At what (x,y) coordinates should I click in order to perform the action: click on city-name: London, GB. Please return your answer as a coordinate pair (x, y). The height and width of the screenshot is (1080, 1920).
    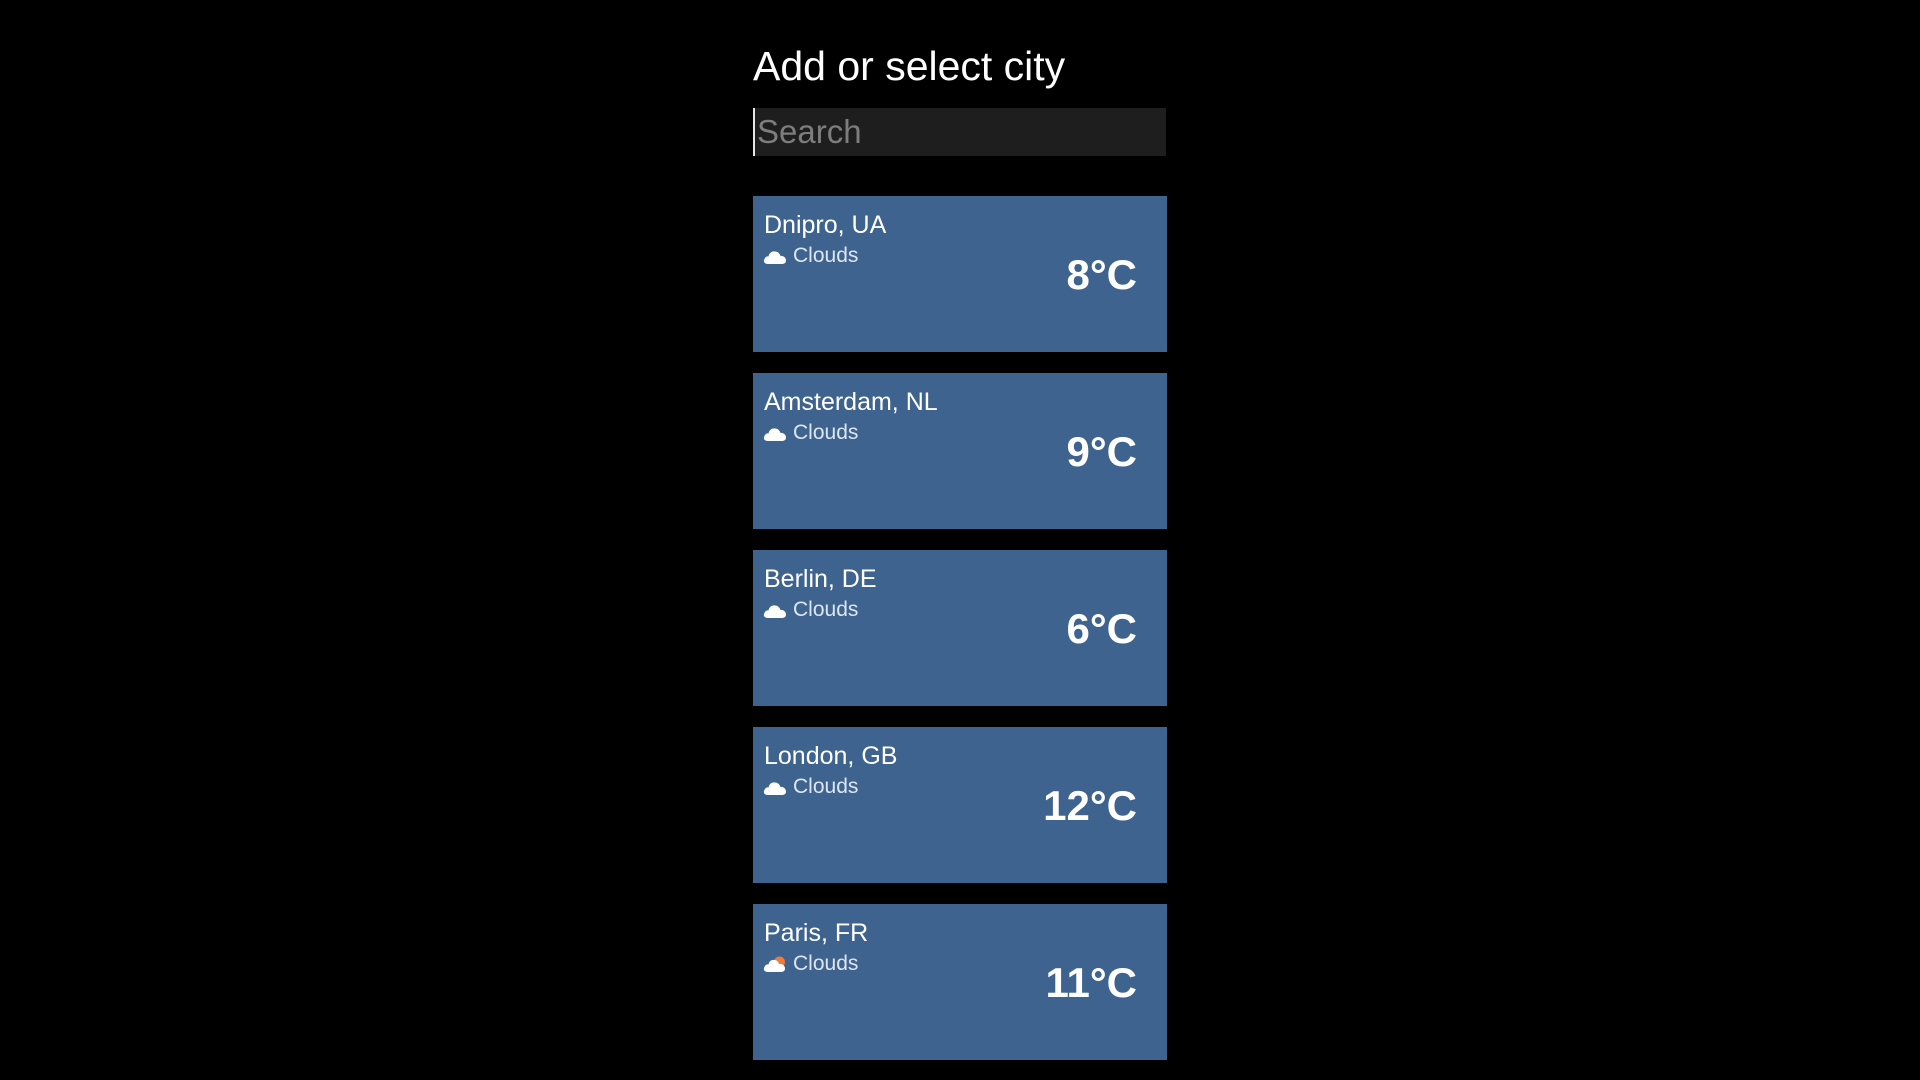
    Looking at the image, I should click on (831, 756).